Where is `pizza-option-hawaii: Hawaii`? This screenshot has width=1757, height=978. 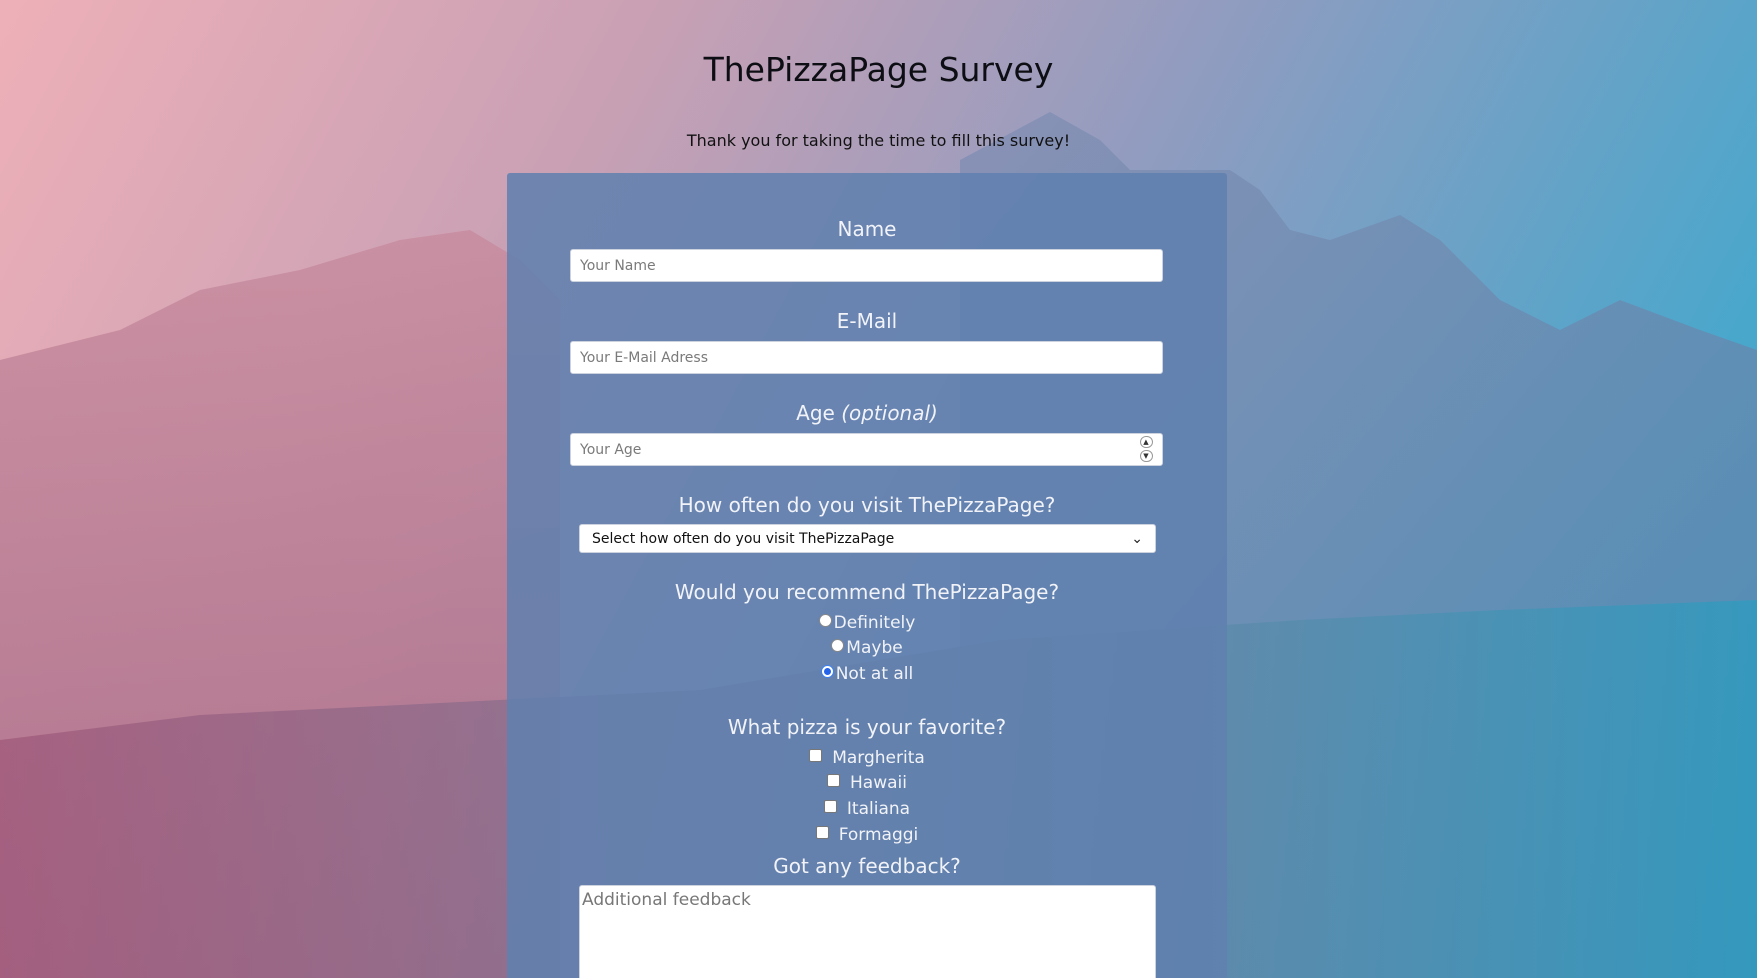 pizza-option-hawaii: Hawaii is located at coordinates (867, 783).